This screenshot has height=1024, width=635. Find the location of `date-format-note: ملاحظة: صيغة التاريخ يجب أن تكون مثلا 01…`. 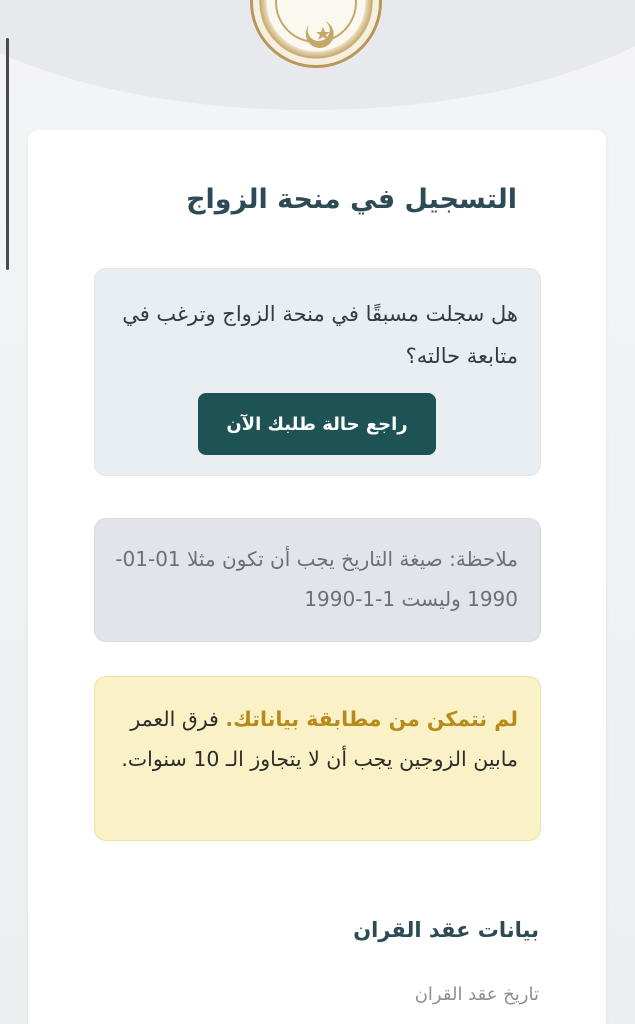

date-format-note: ملاحظة: صيغة التاريخ يجب أن تكون مثلا 01… is located at coordinates (317, 580).